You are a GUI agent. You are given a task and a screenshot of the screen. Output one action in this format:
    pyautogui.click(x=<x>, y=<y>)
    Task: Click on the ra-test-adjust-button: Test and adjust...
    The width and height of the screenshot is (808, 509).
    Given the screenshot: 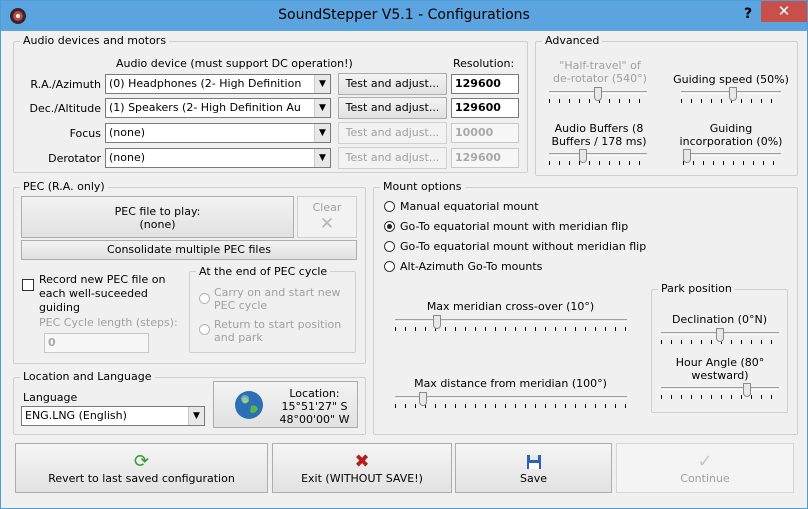 What is the action you would take?
    pyautogui.click(x=392, y=84)
    